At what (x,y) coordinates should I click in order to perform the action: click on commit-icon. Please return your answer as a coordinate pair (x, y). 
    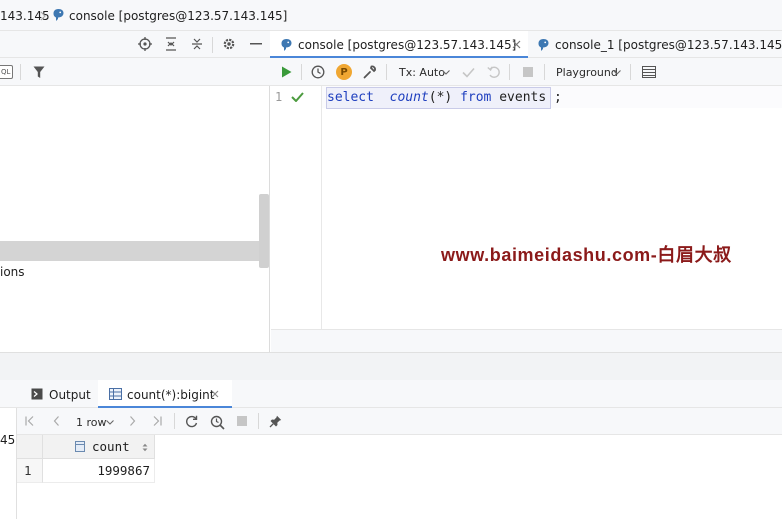
    Looking at the image, I should click on (468, 72).